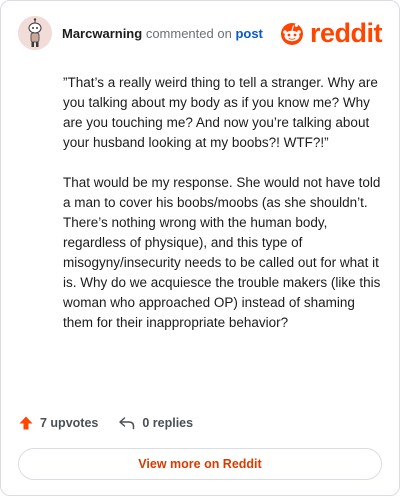 The image size is (400, 496). I want to click on byline: Marcwarning commented on post, so click(162, 33).